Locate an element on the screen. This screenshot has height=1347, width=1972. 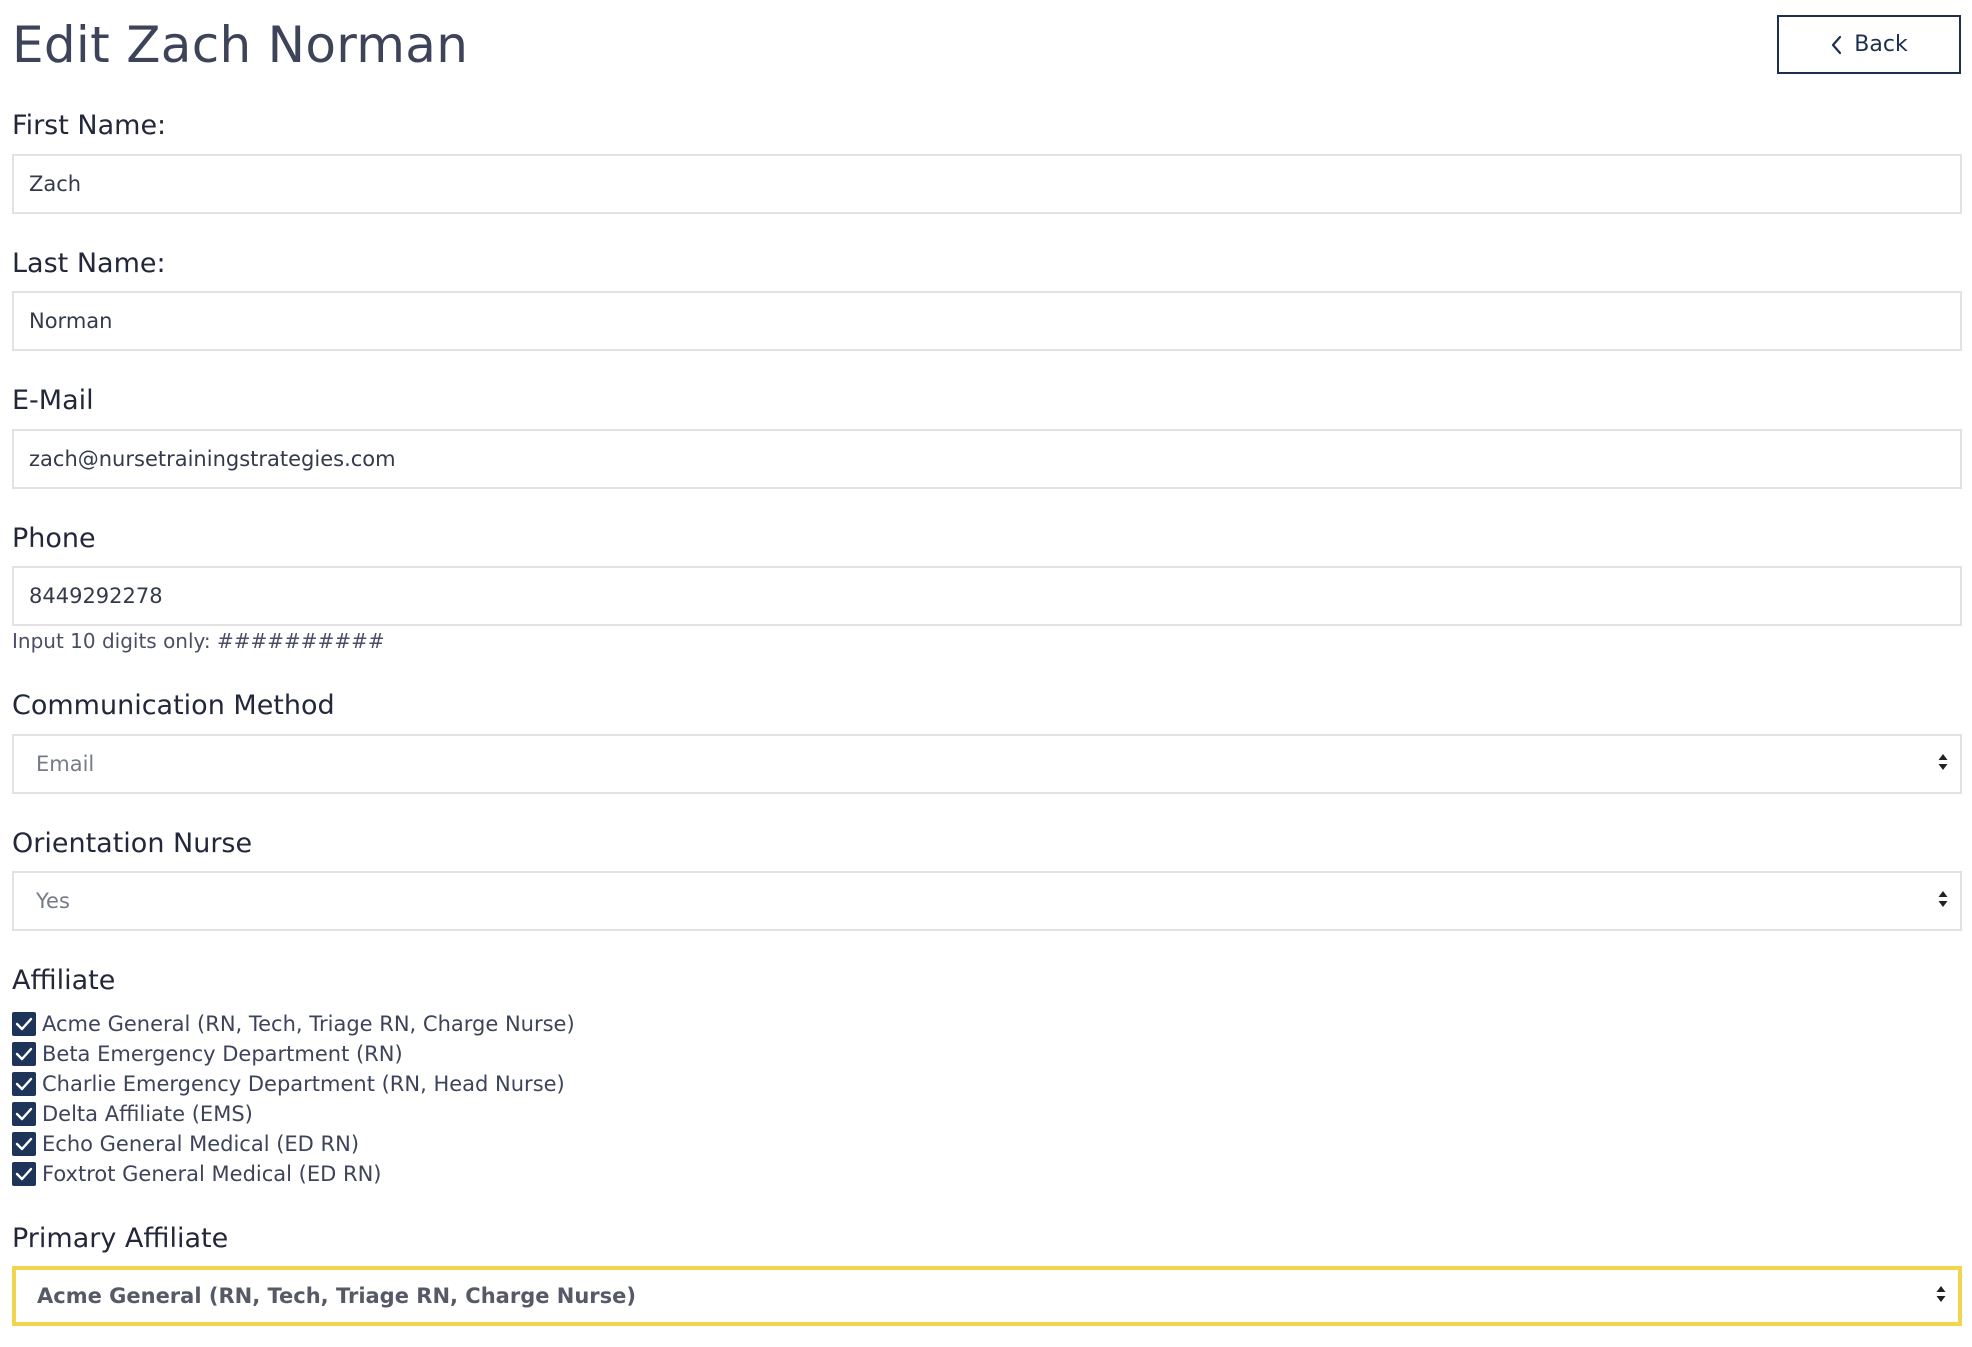
first-name-input is located at coordinates (987, 184).